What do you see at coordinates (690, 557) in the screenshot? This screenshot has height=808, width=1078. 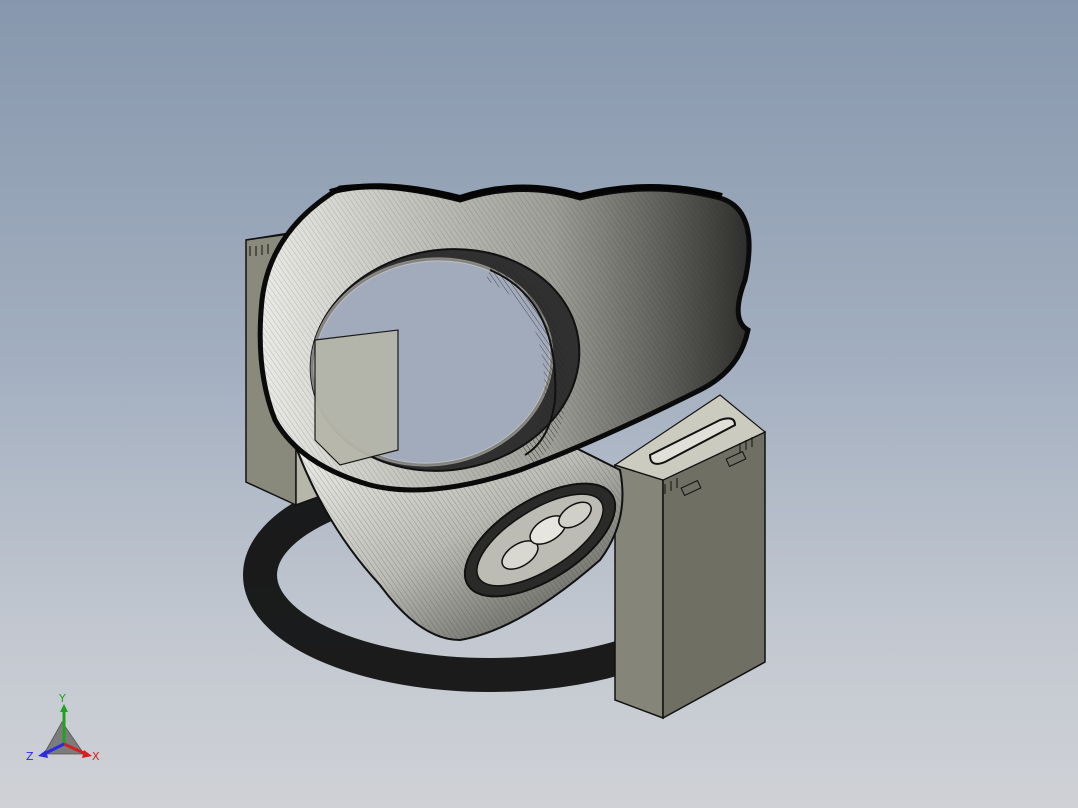 I see `right-support-block` at bounding box center [690, 557].